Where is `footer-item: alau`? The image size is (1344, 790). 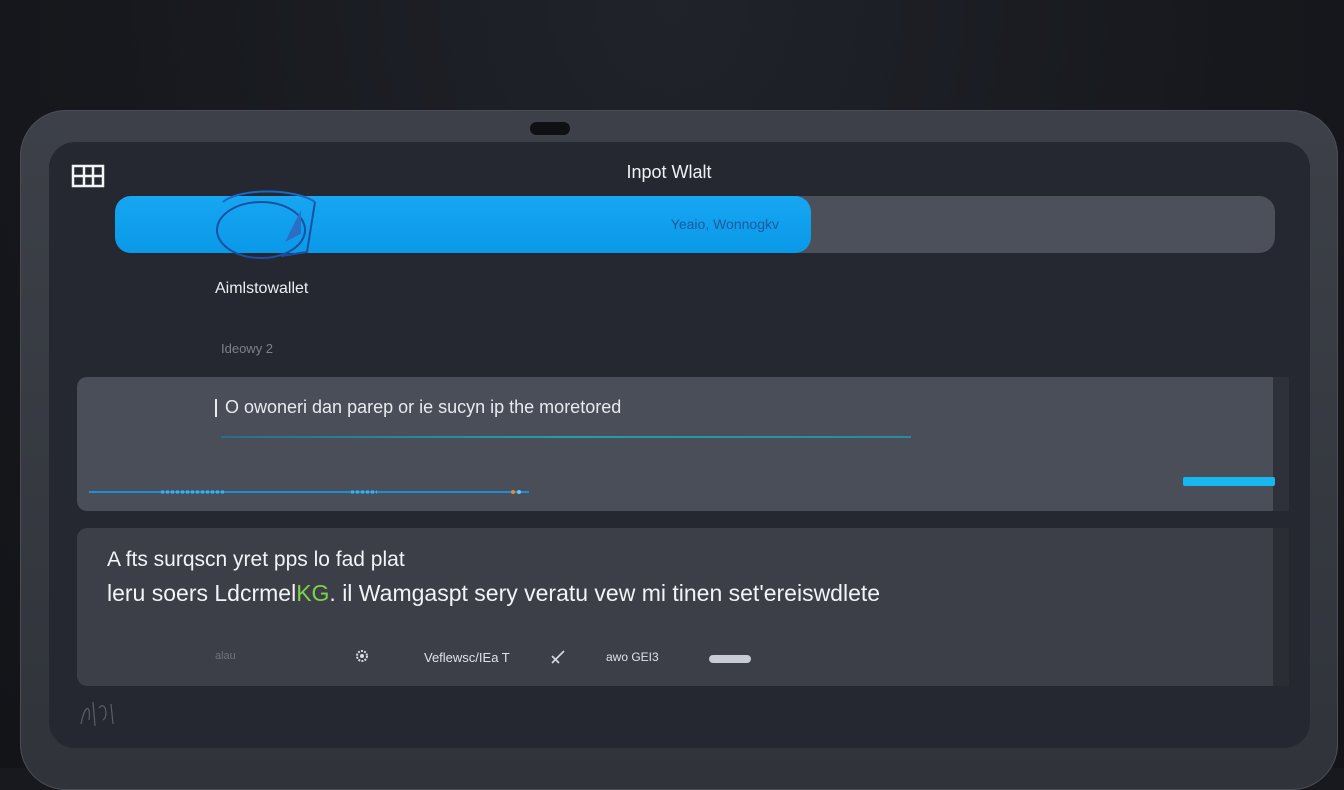 footer-item: alau is located at coordinates (225, 656).